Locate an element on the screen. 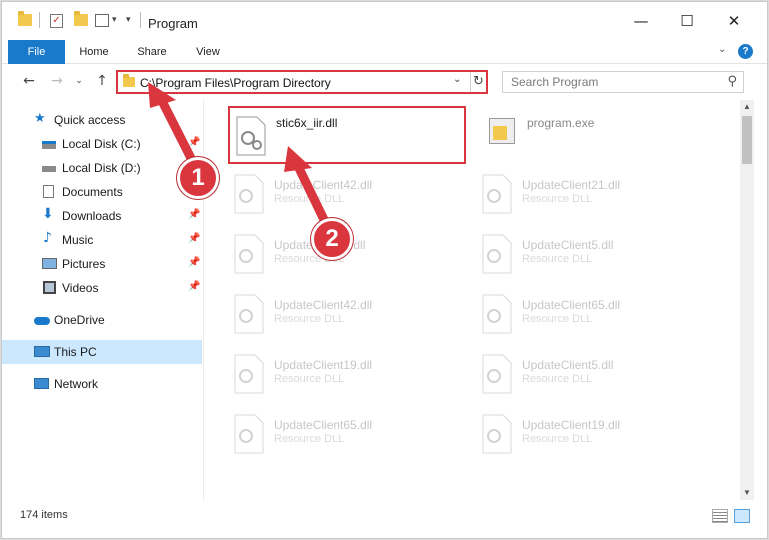  documents-icon is located at coordinates (48, 191).